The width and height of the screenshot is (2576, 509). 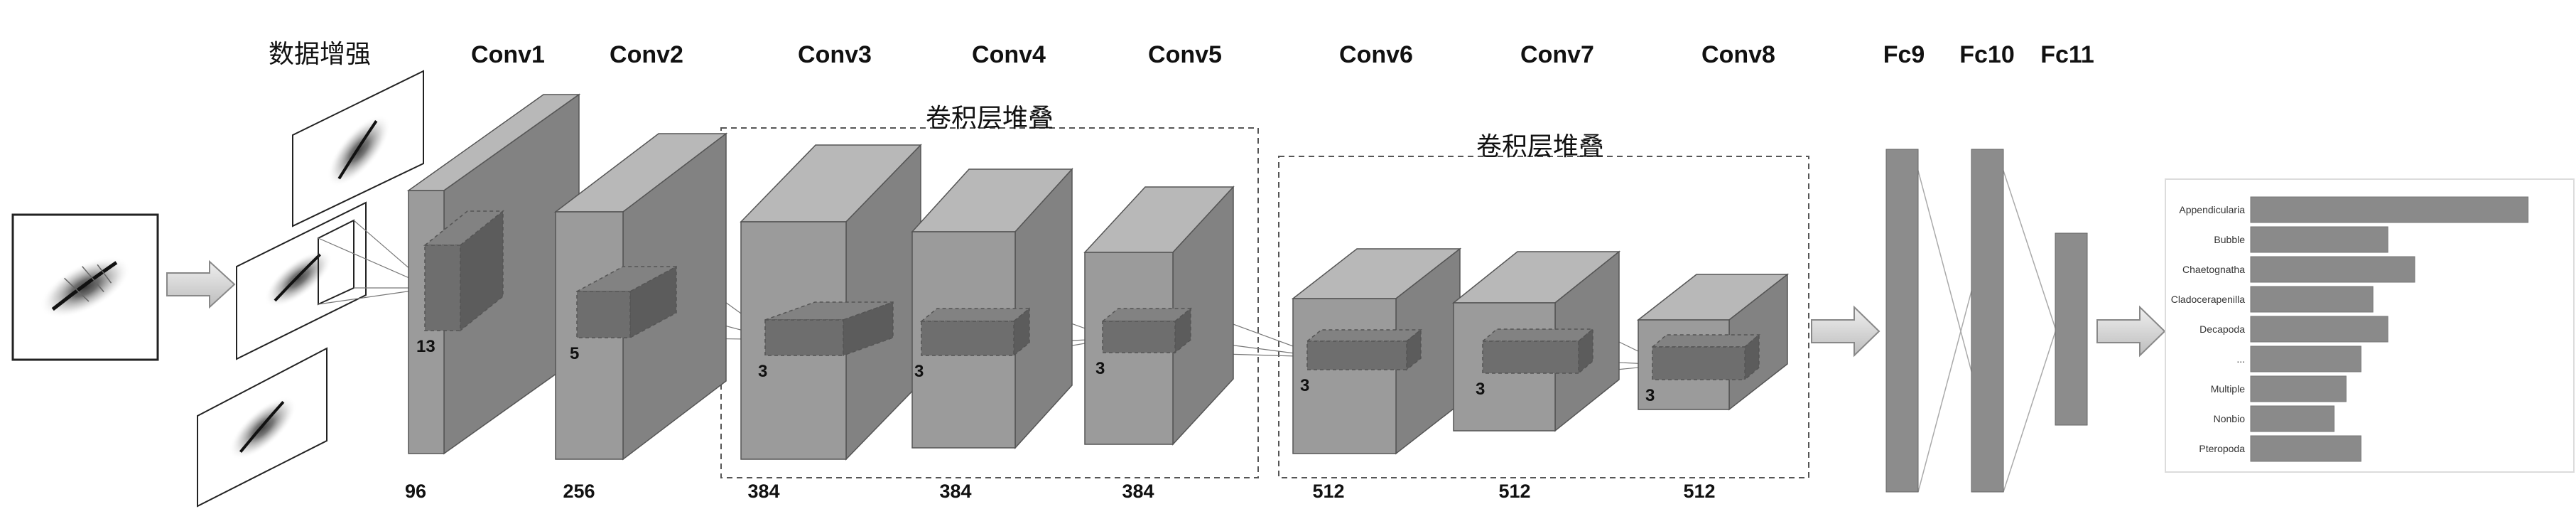 I want to click on output-category-label: Cladocerapenilla, so click(x=2208, y=299).